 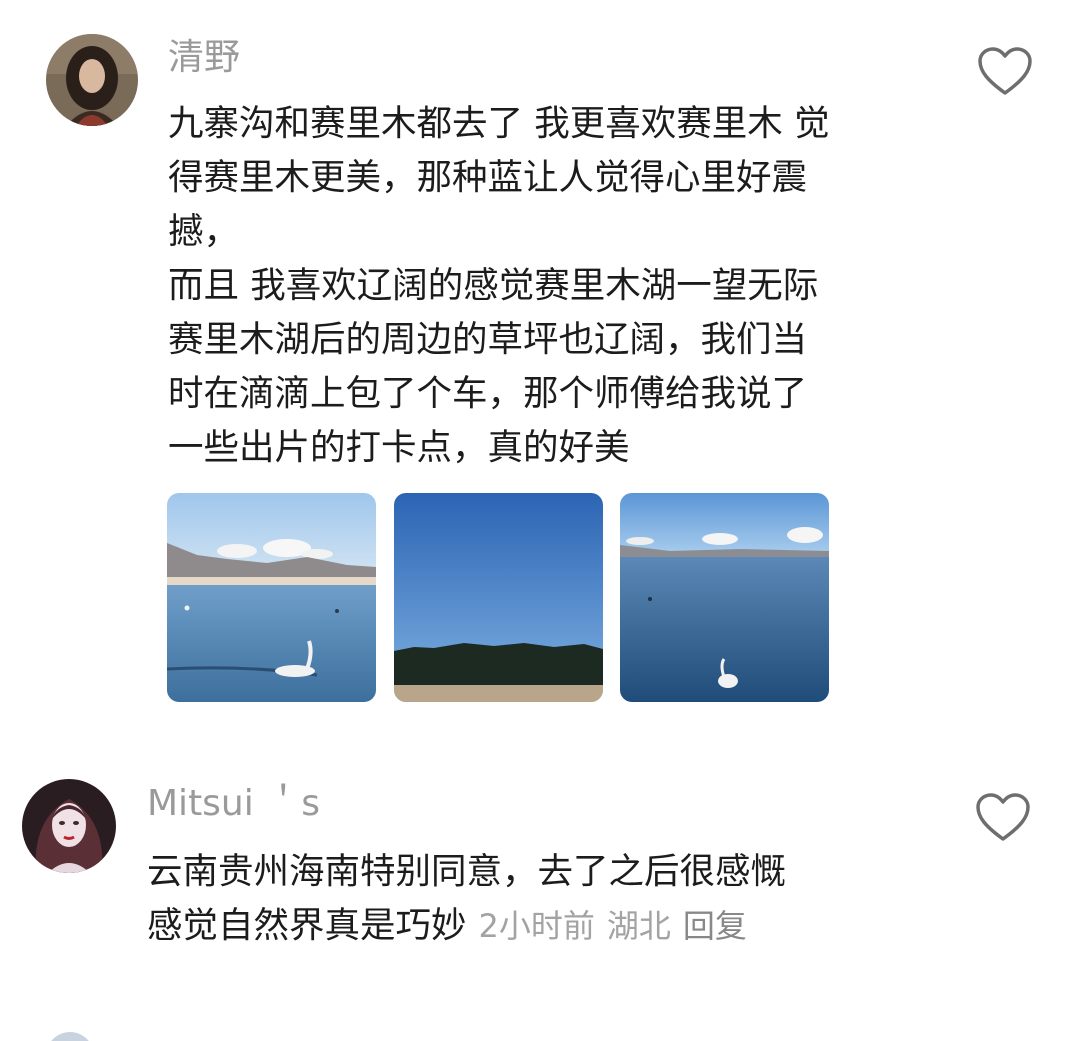 I want to click on comment-line: 时在滴滴上包了个车，那个师傅给我说了, so click(x=488, y=393).